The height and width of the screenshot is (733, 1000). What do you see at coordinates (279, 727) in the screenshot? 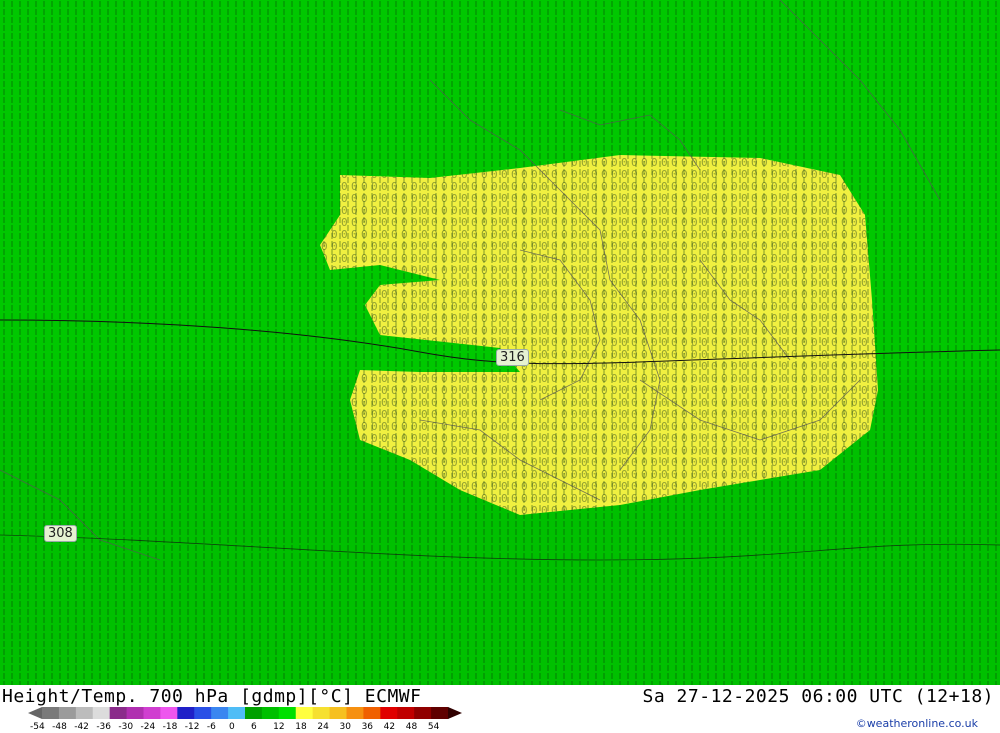
I see `scale-label: 12` at bounding box center [279, 727].